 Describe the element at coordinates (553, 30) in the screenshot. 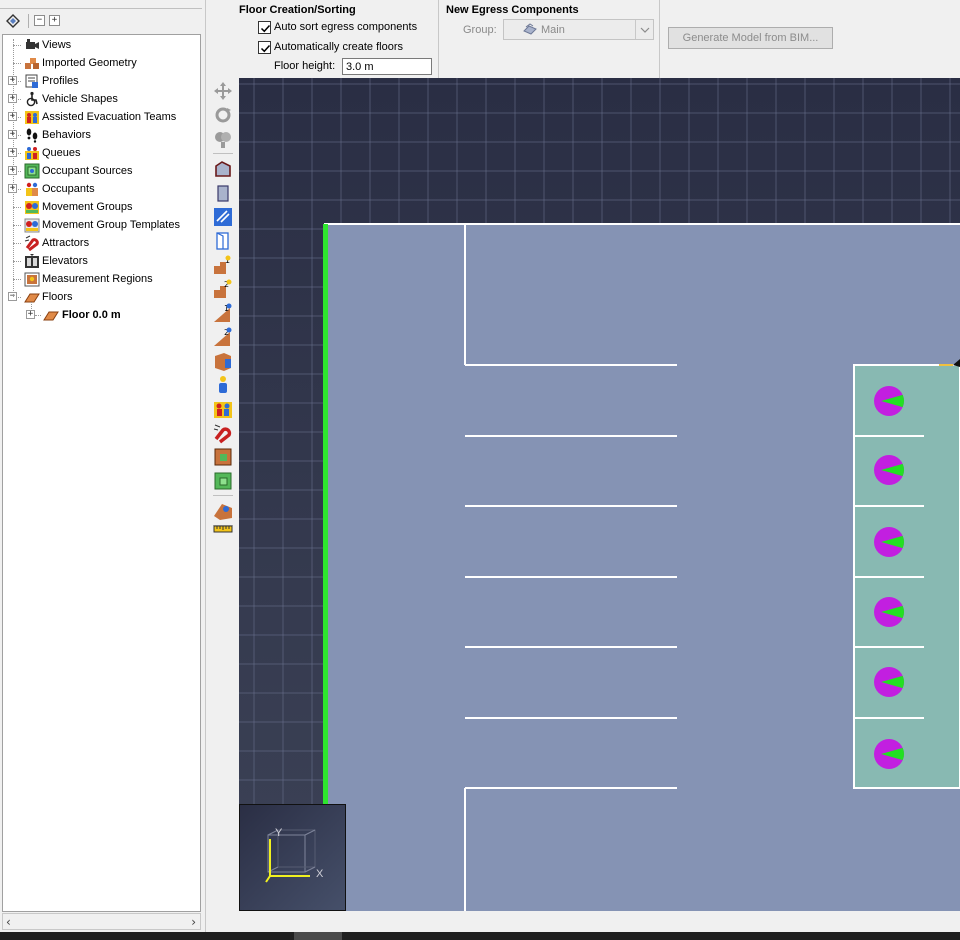

I see `group-select-value: Main` at that location.